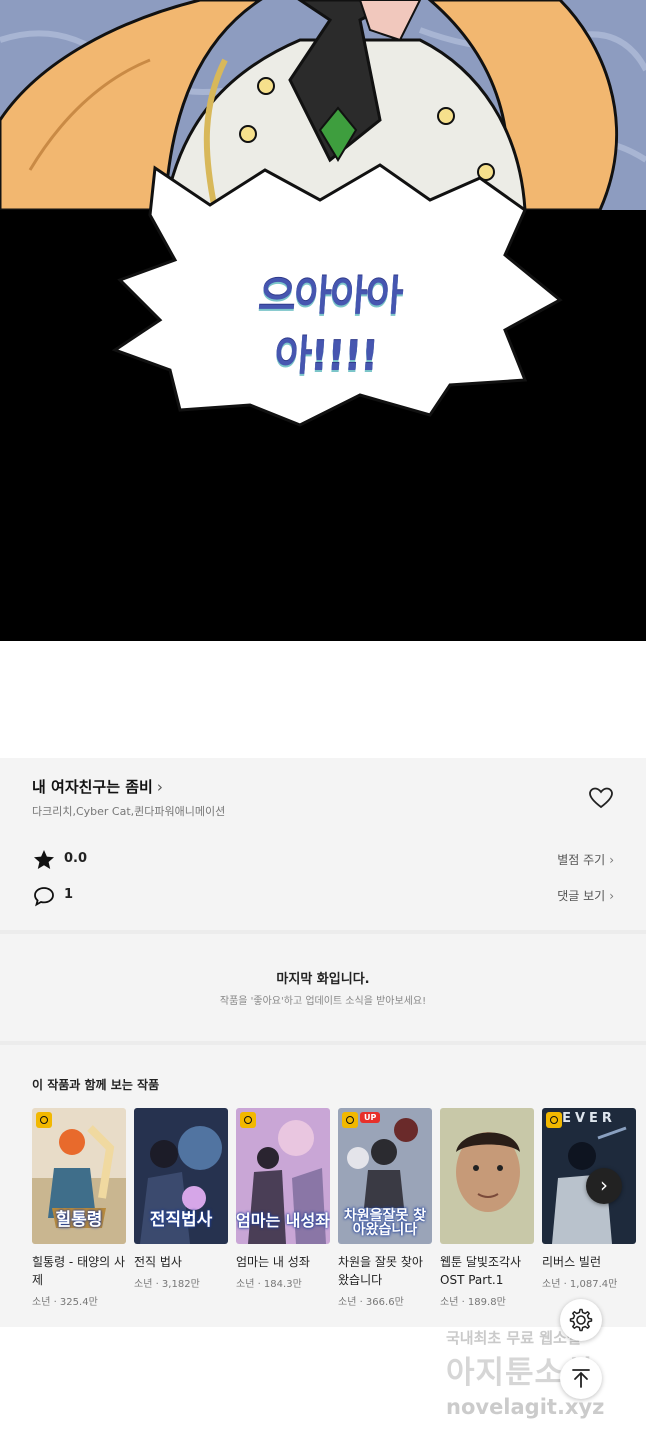 This screenshot has width=646, height=1442. I want to click on last-episode-title: 마지막 화입니다., so click(323, 979).